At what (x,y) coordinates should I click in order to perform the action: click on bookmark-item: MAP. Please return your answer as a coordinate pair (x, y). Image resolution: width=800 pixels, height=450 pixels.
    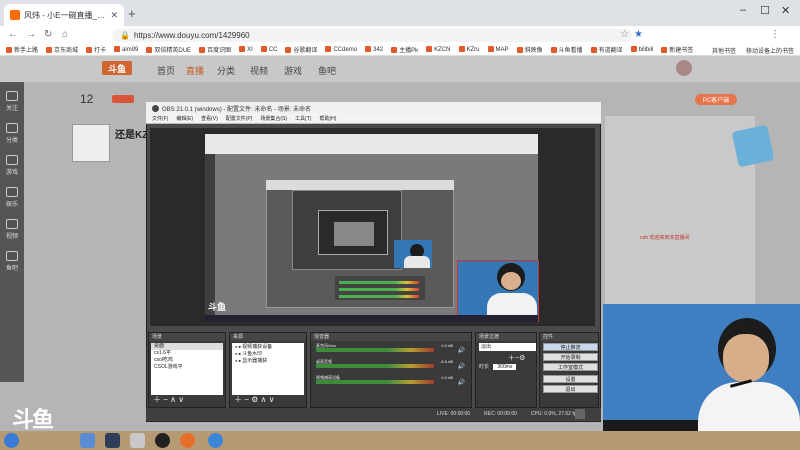
    Looking at the image, I should click on (498, 49).